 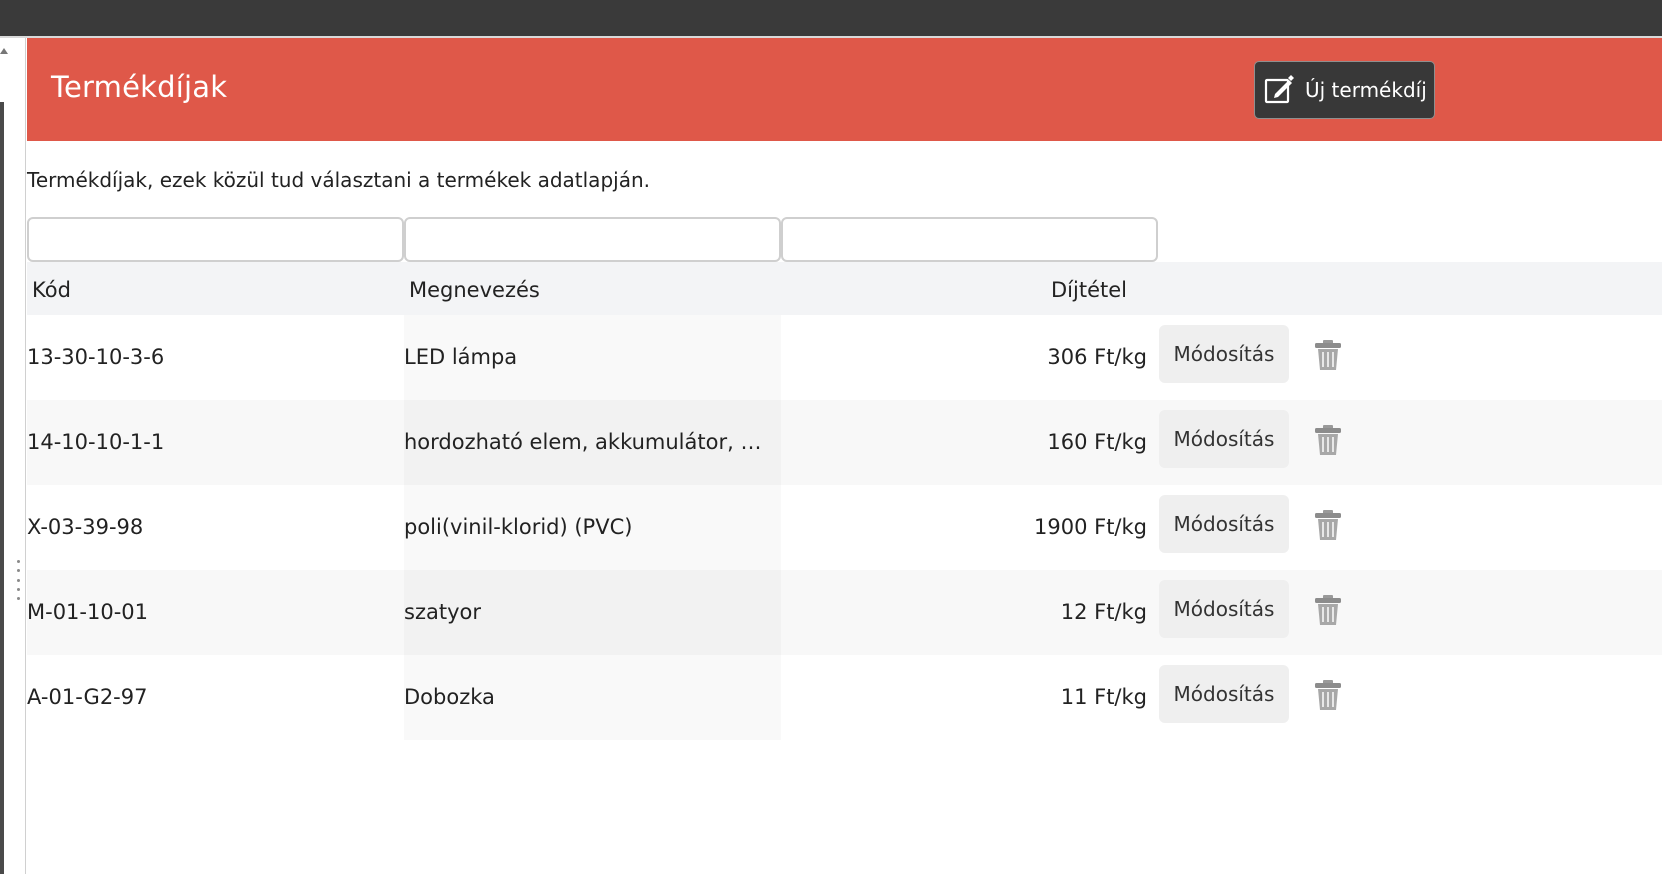 What do you see at coordinates (51, 290) in the screenshot?
I see `column-header-code: Kód` at bounding box center [51, 290].